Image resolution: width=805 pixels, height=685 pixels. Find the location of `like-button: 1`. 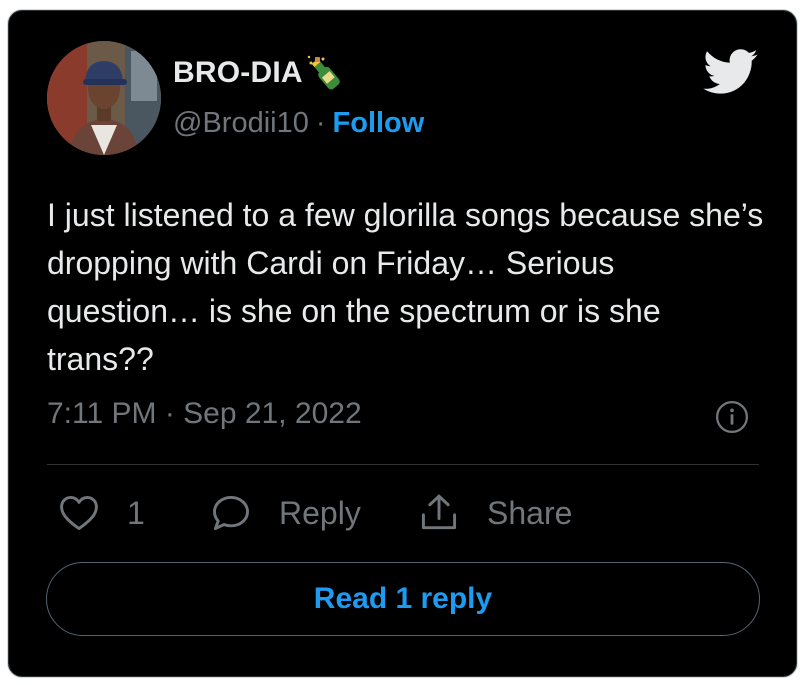

like-button: 1 is located at coordinates (101, 513).